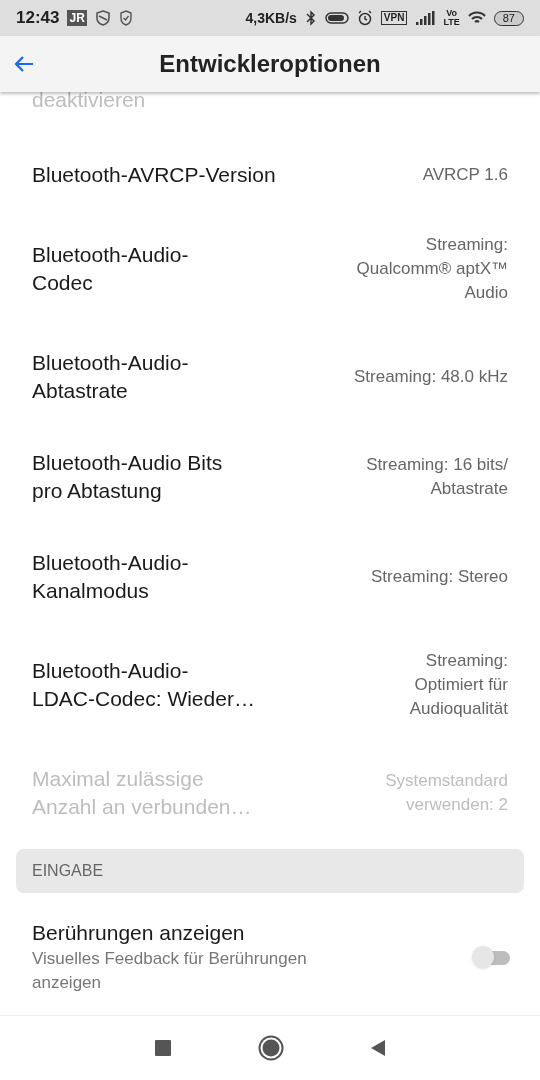 This screenshot has width=540, height=1080. Describe the element at coordinates (378, 1048) in the screenshot. I see `back-icon` at that location.